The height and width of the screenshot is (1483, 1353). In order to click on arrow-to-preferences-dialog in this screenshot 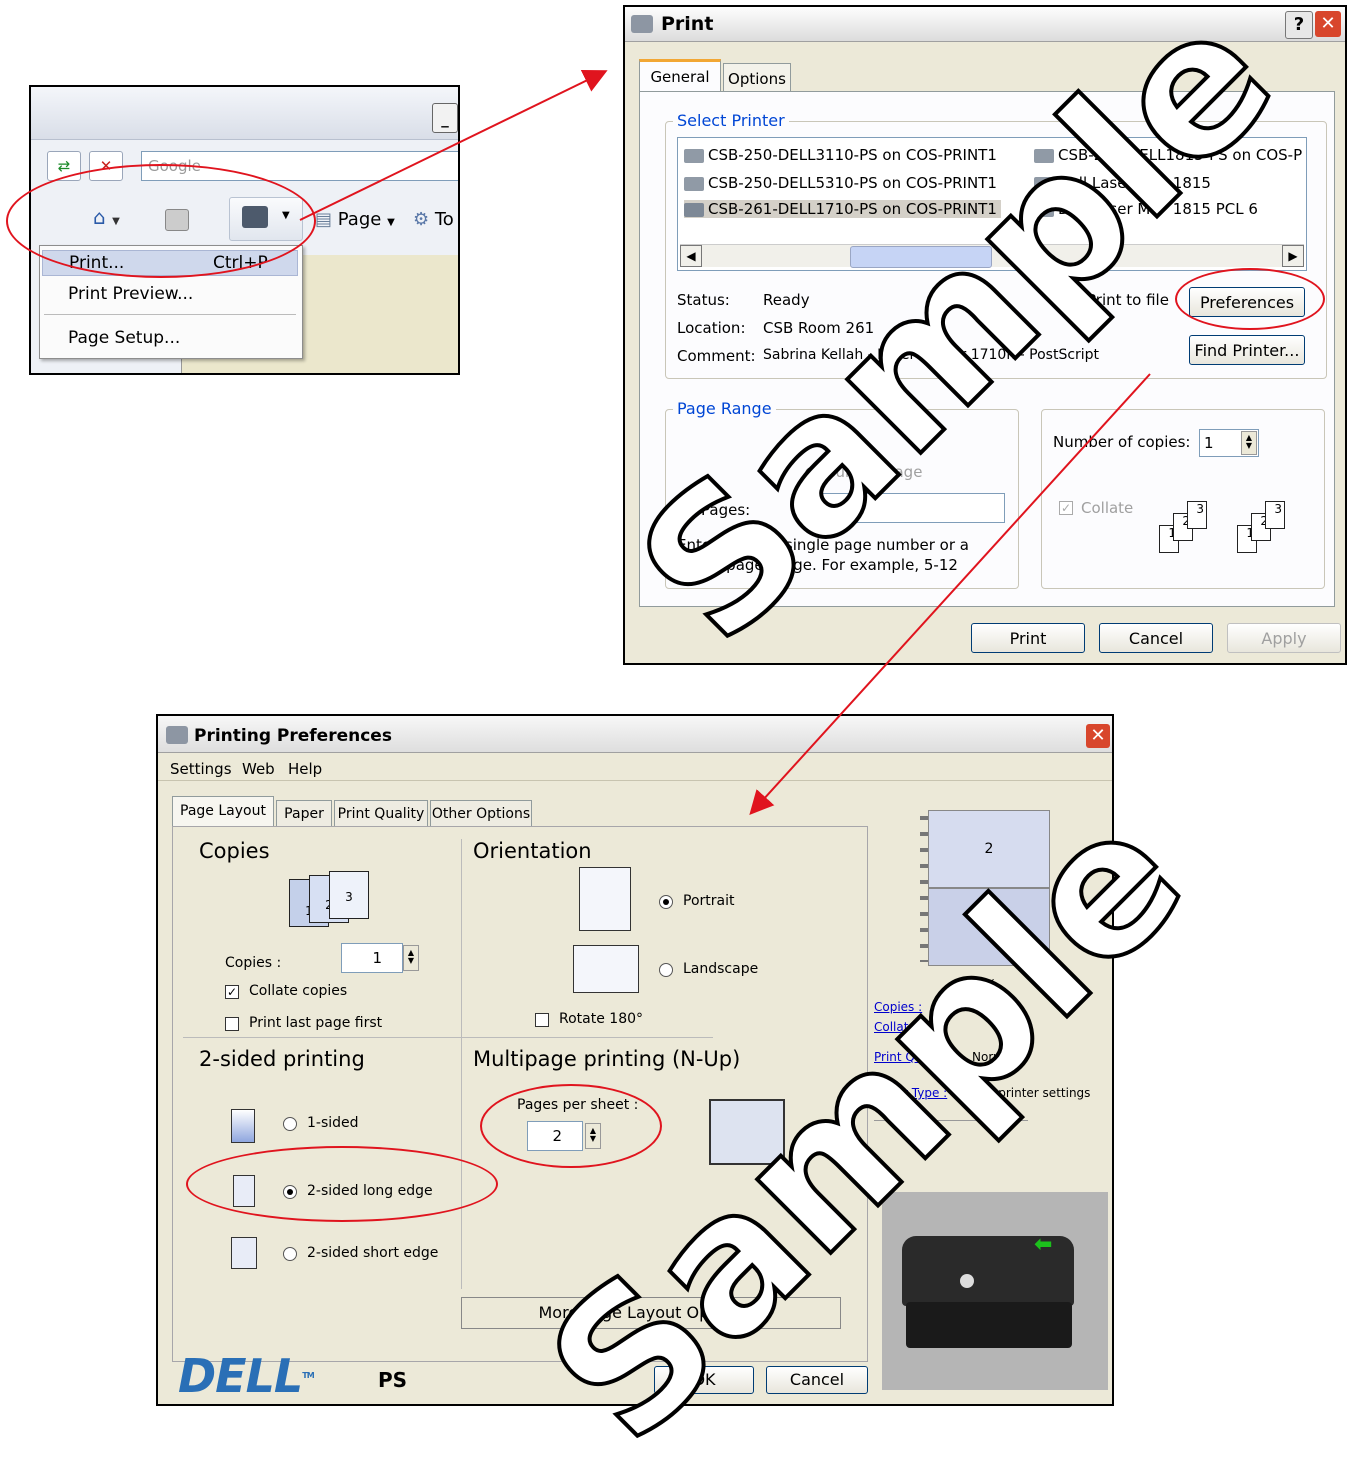, I will do `click(950, 594)`.